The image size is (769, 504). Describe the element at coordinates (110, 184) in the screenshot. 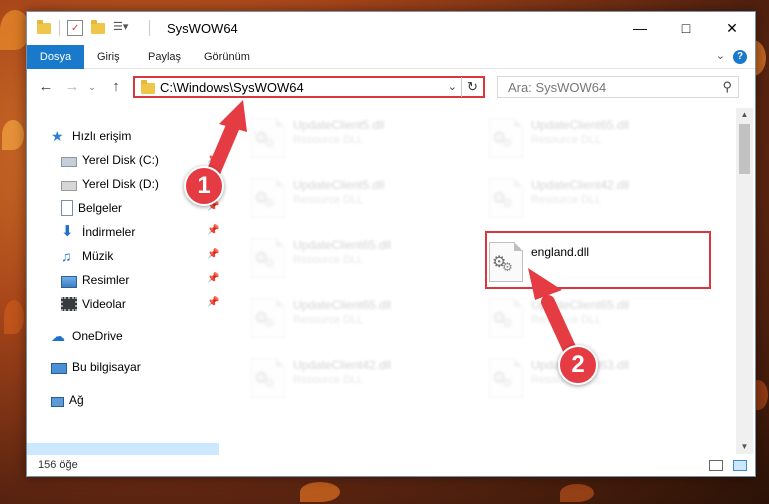

I see `nav-item-local-disk-d: Yerel Disk (D:)` at that location.